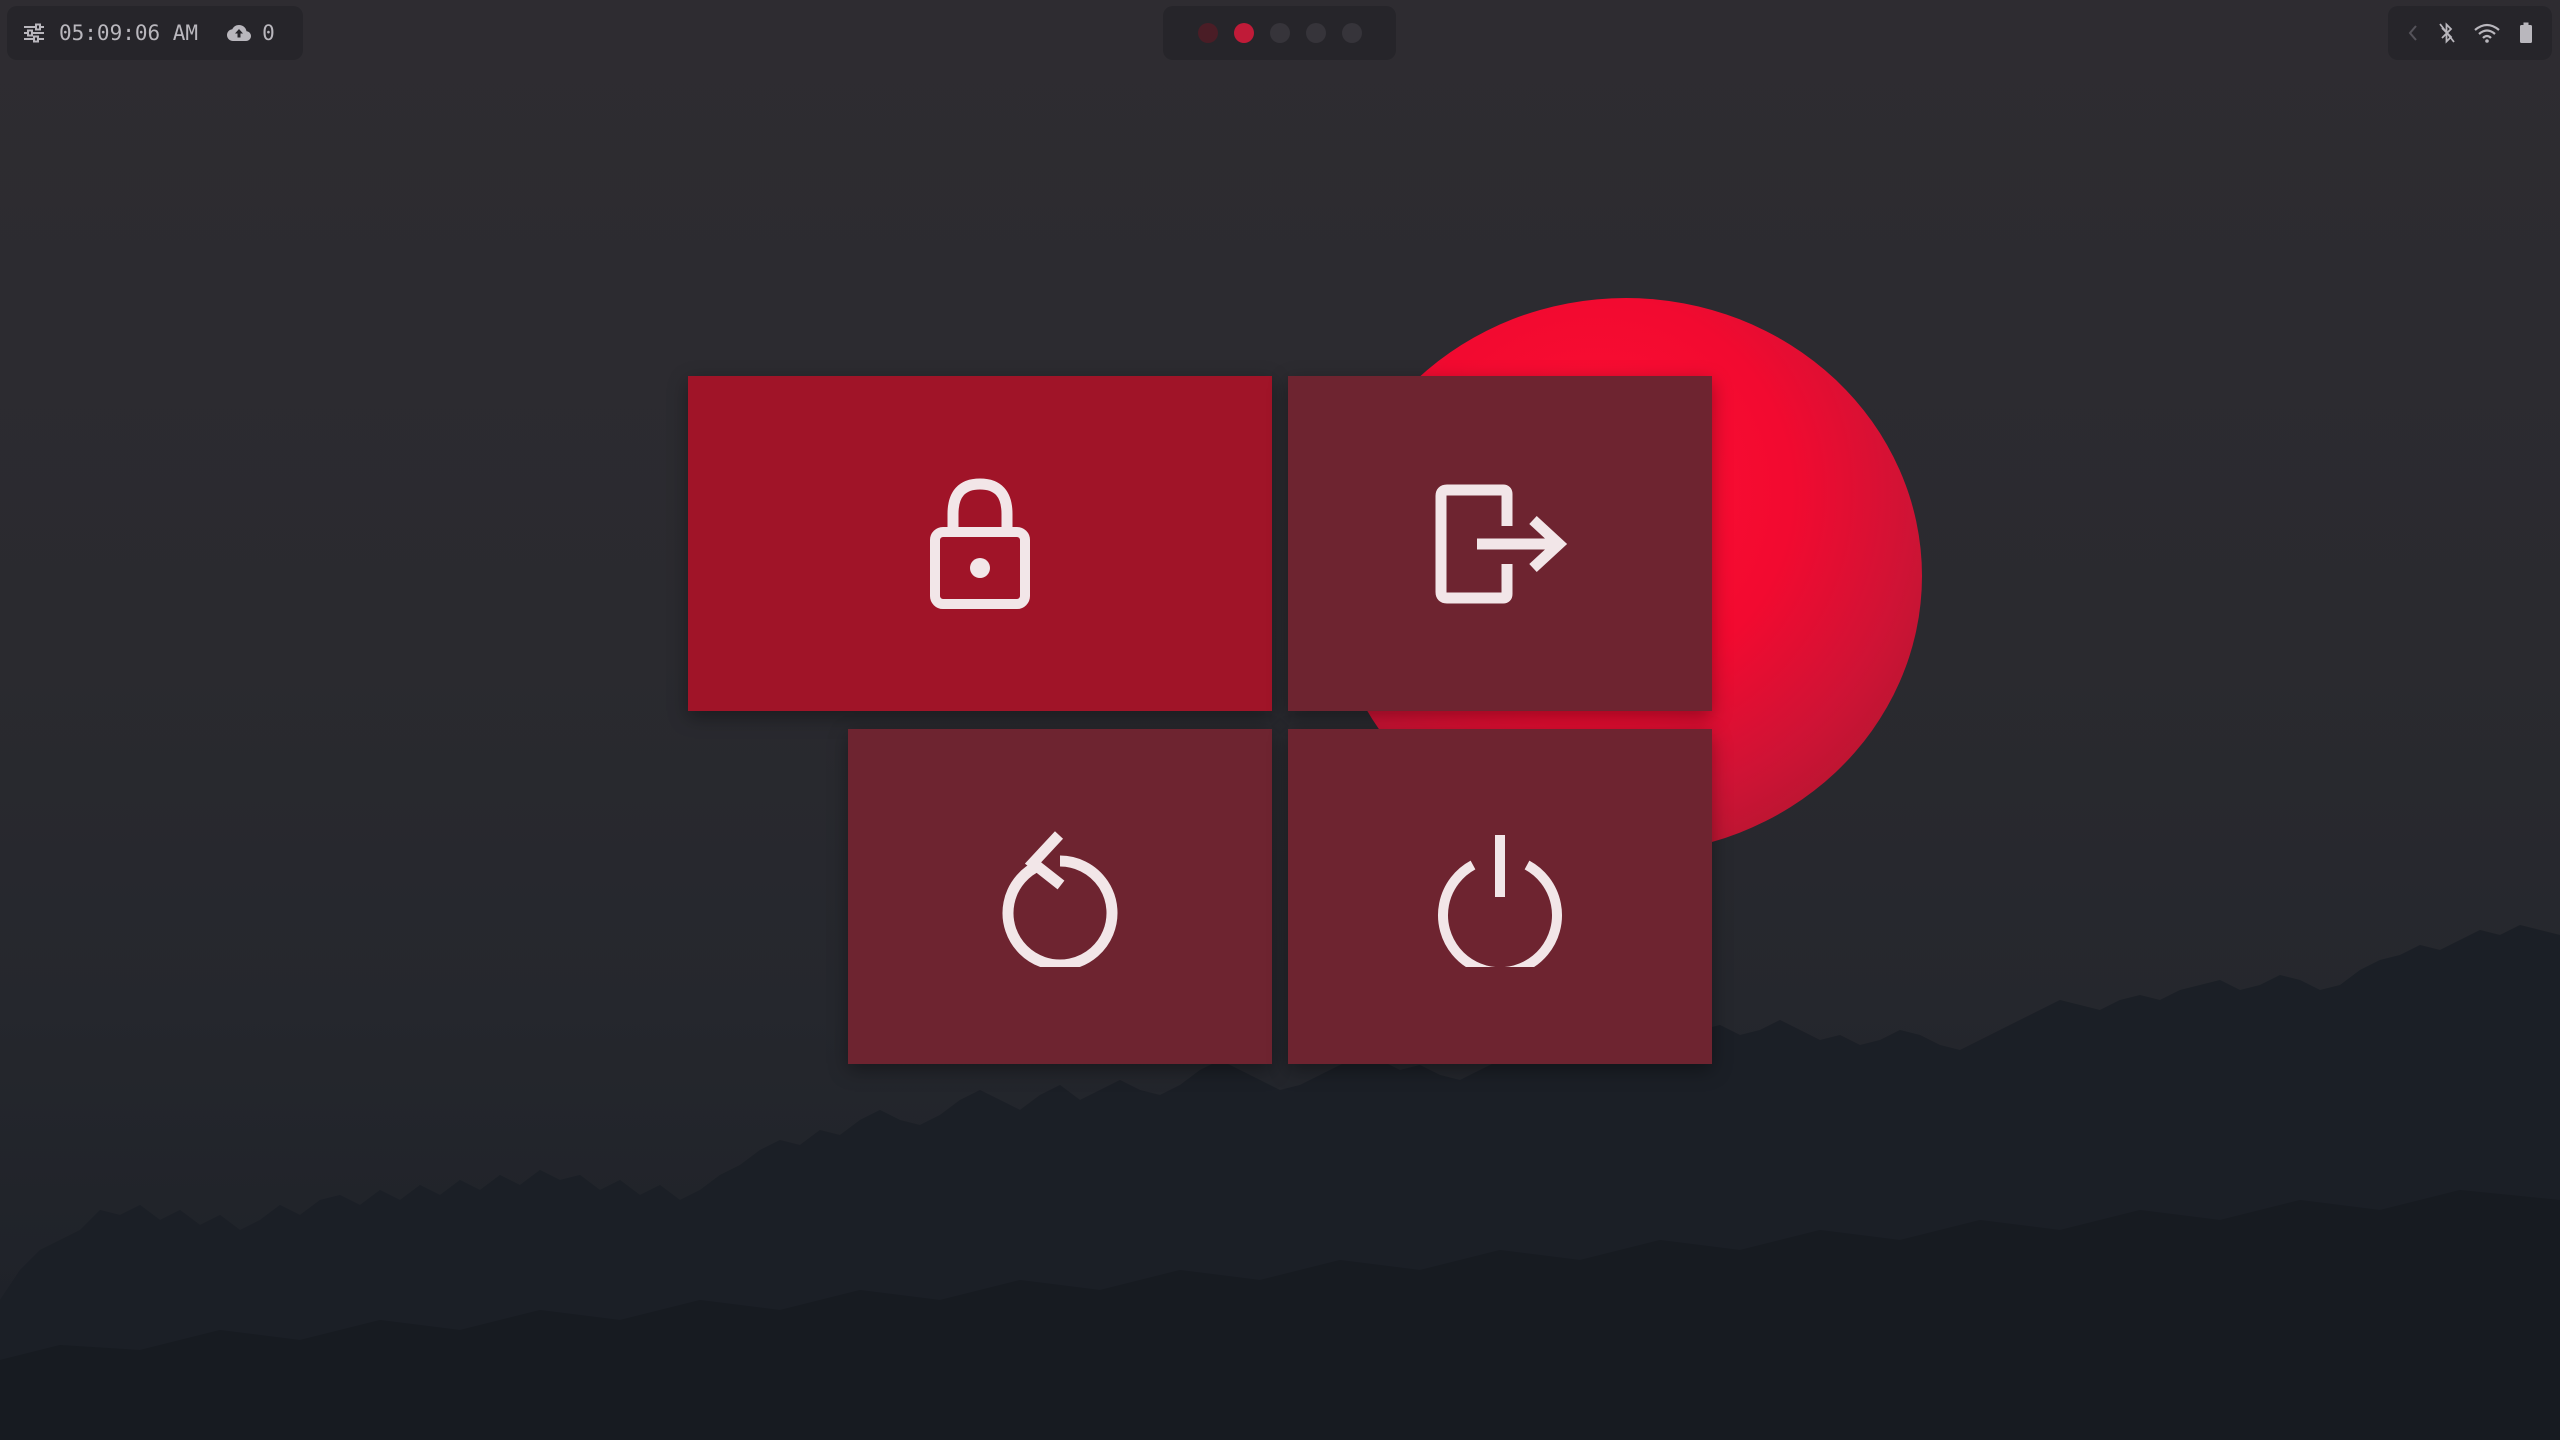  Describe the element at coordinates (2413, 33) in the screenshot. I see `chevron-left-icon` at that location.